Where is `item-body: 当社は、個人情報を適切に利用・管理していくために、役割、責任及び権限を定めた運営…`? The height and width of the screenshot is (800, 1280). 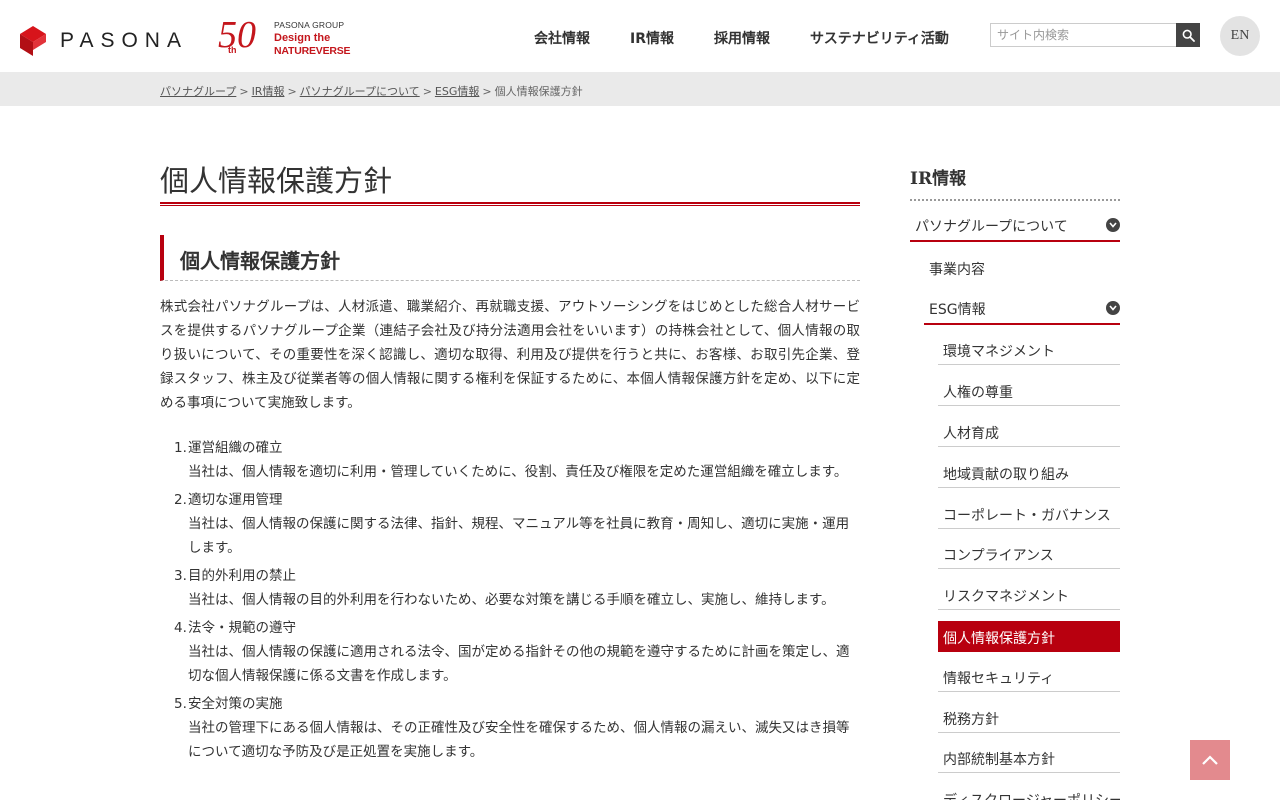 item-body: 当社は、個人情報を適切に利用・管理していくために、役割、責任及び権限を定めた運営… is located at coordinates (518, 472).